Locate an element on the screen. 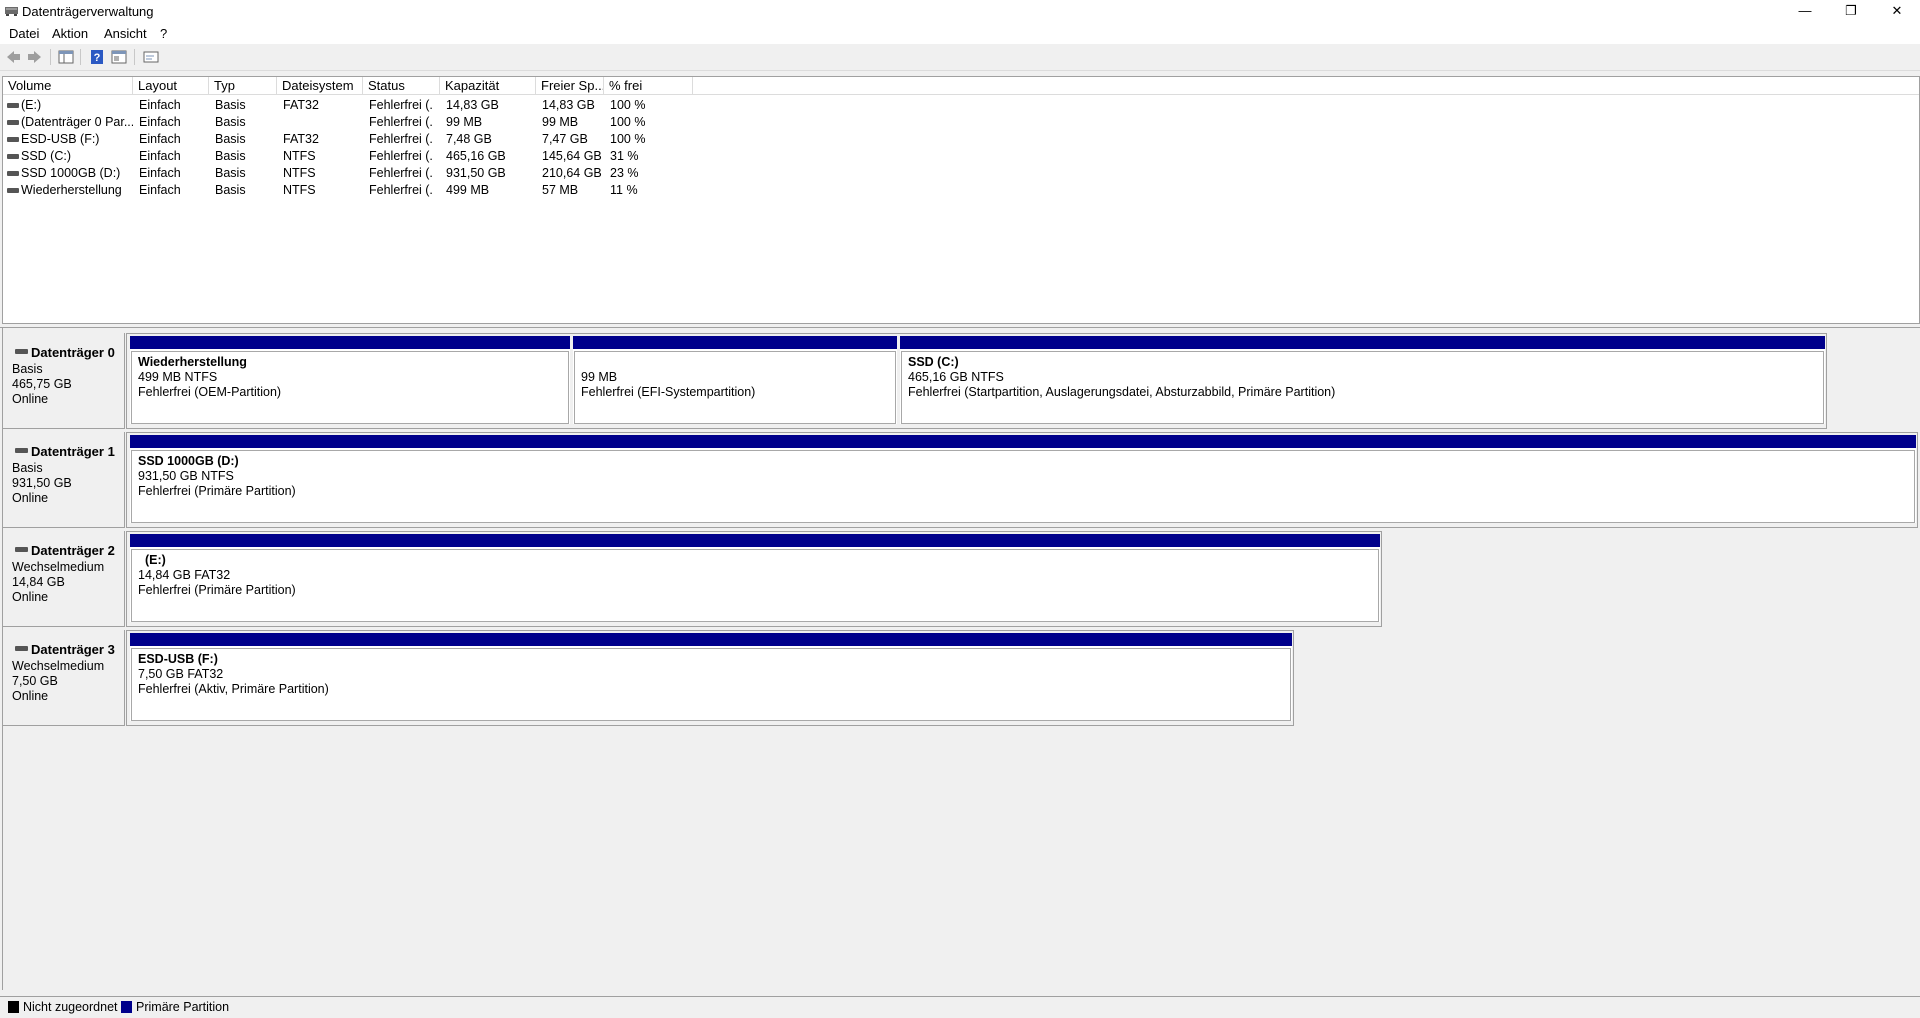 The image size is (1920, 1018). volume-cell-0: SSD (C:) is located at coordinates (46, 156).